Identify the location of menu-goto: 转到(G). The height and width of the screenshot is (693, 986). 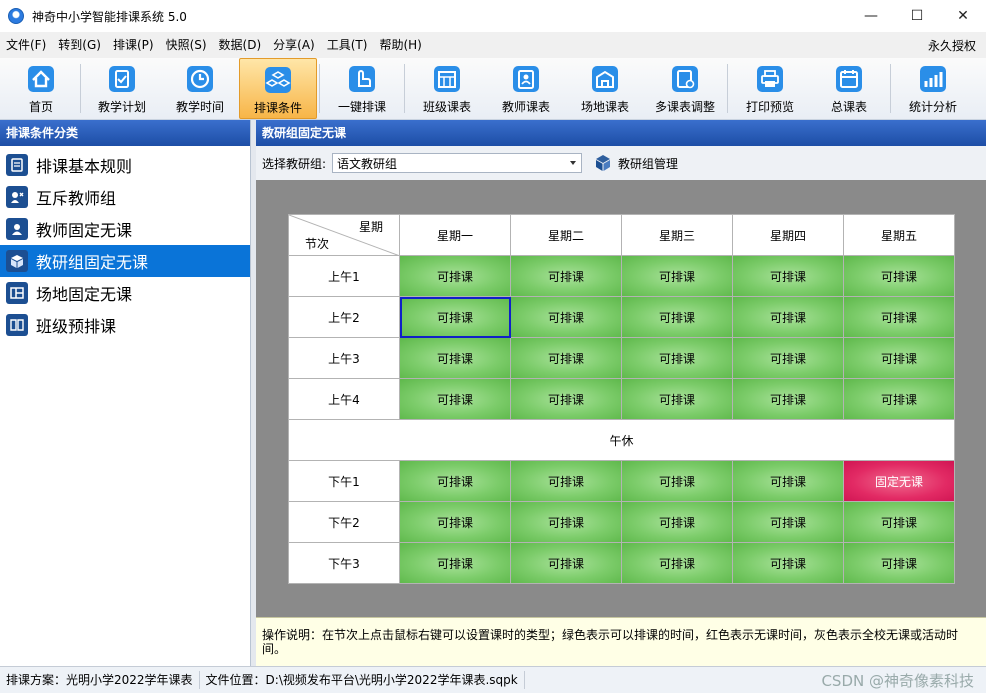
(79, 45).